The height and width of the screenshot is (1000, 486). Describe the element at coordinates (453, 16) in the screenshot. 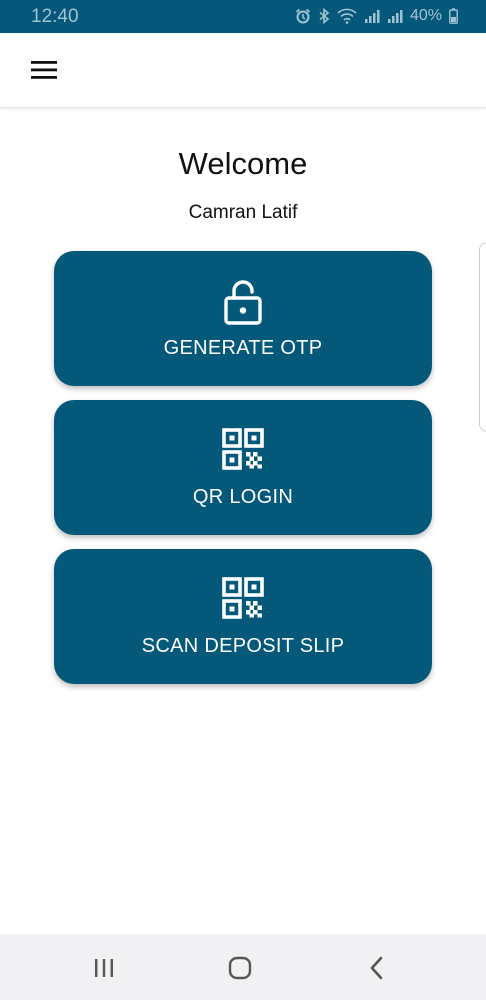

I see `battery-icon` at that location.